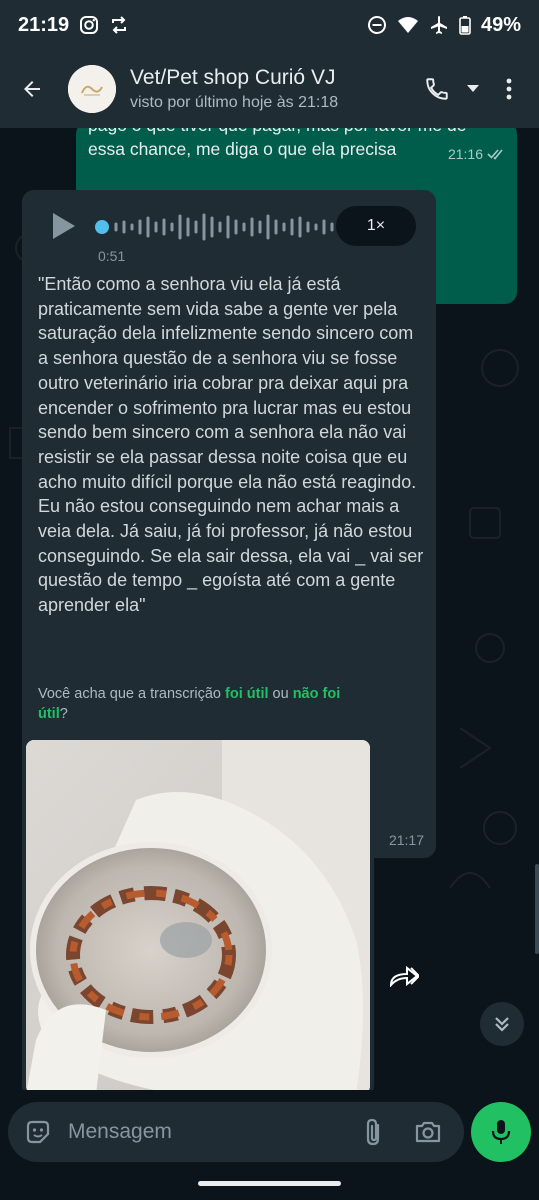  What do you see at coordinates (495, 154) in the screenshot?
I see `read-receipt-icon` at bounding box center [495, 154].